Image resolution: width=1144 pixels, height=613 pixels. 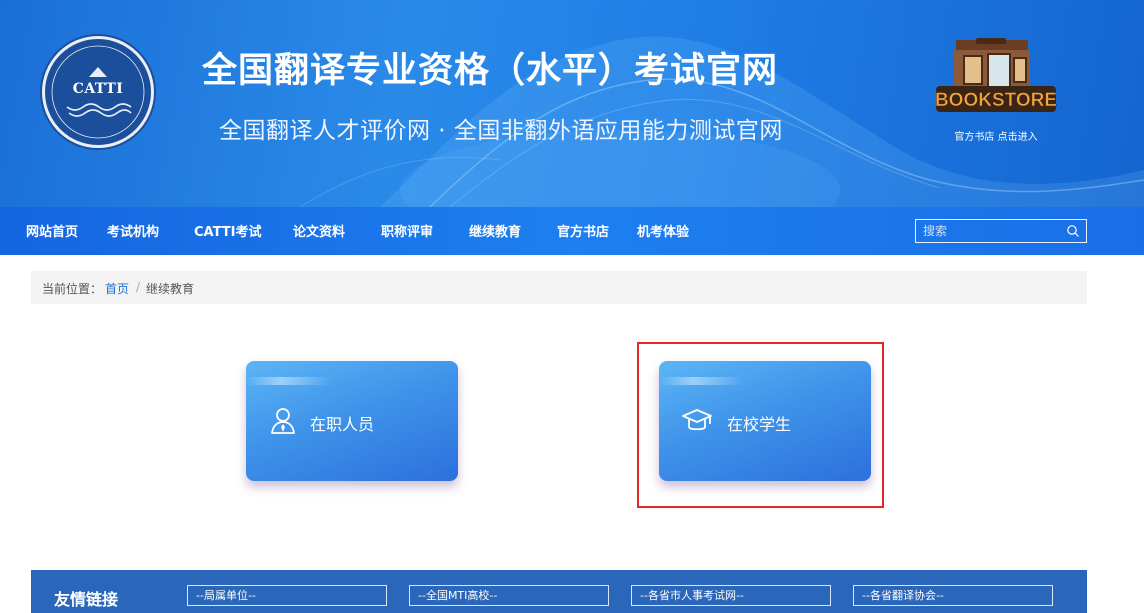 What do you see at coordinates (98, 89) in the screenshot?
I see `logo-text: CATTI` at bounding box center [98, 89].